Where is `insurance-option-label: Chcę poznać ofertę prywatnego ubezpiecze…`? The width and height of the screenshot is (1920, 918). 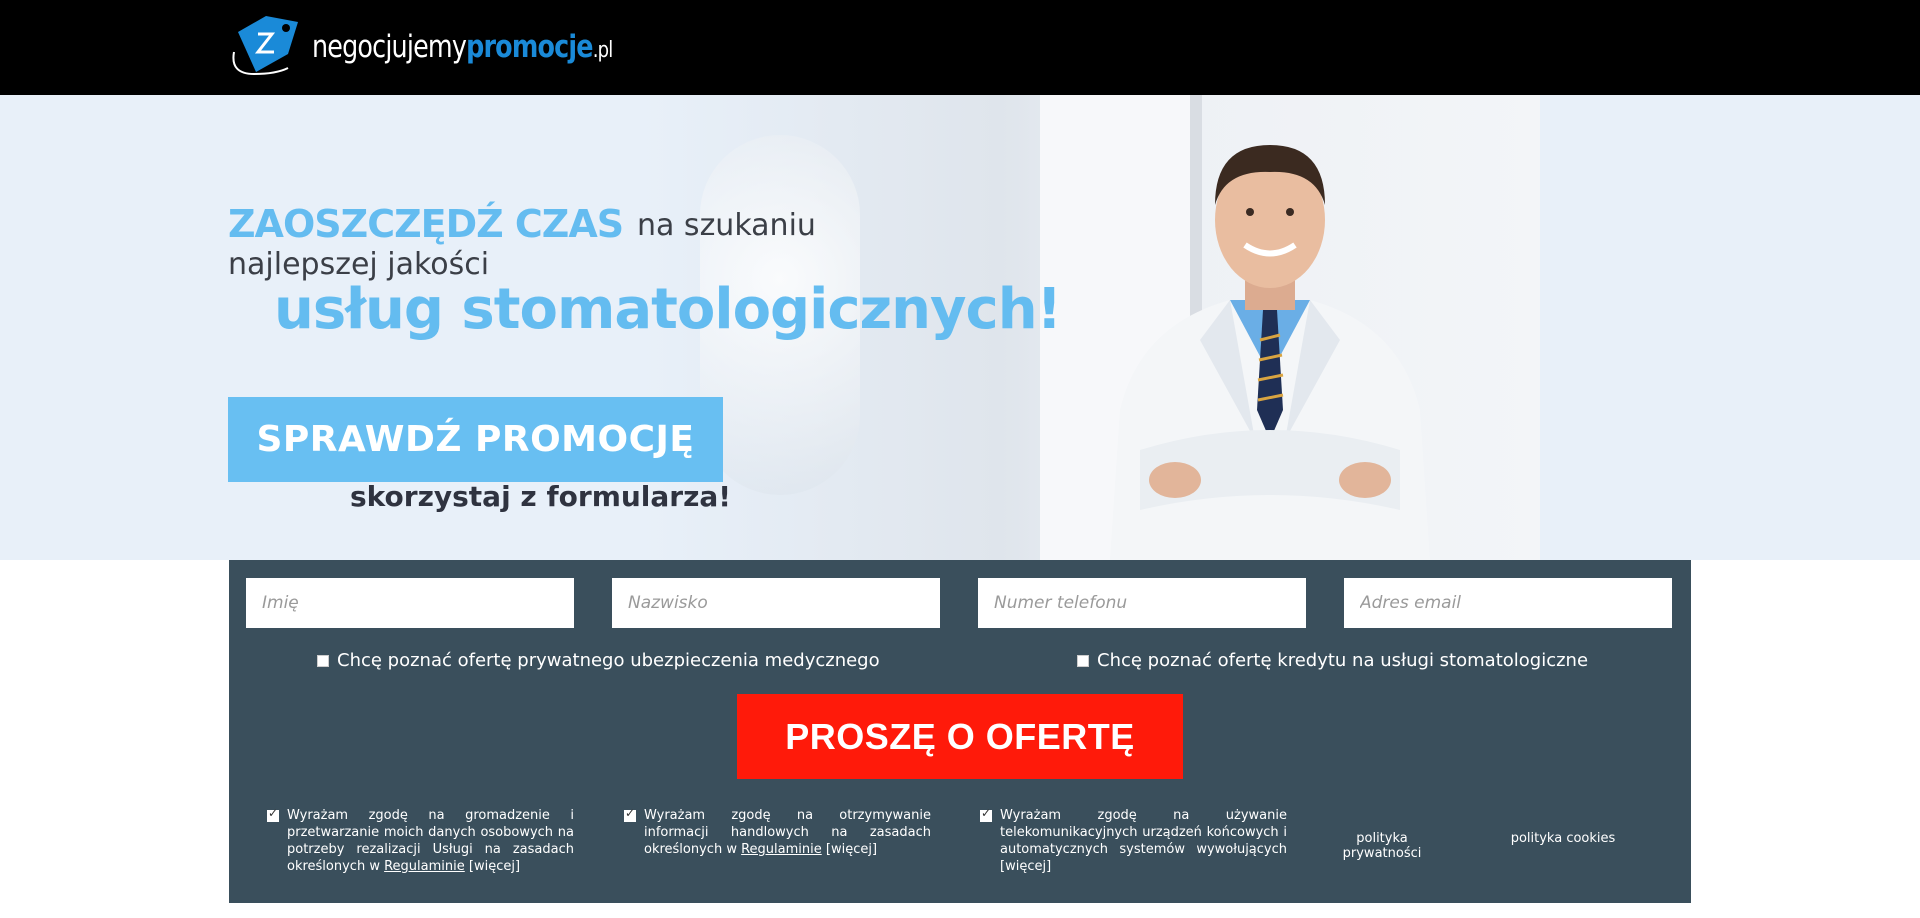
insurance-option-label: Chcę poznać ofertę prywatnego ubezpiecze… is located at coordinates (608, 660).